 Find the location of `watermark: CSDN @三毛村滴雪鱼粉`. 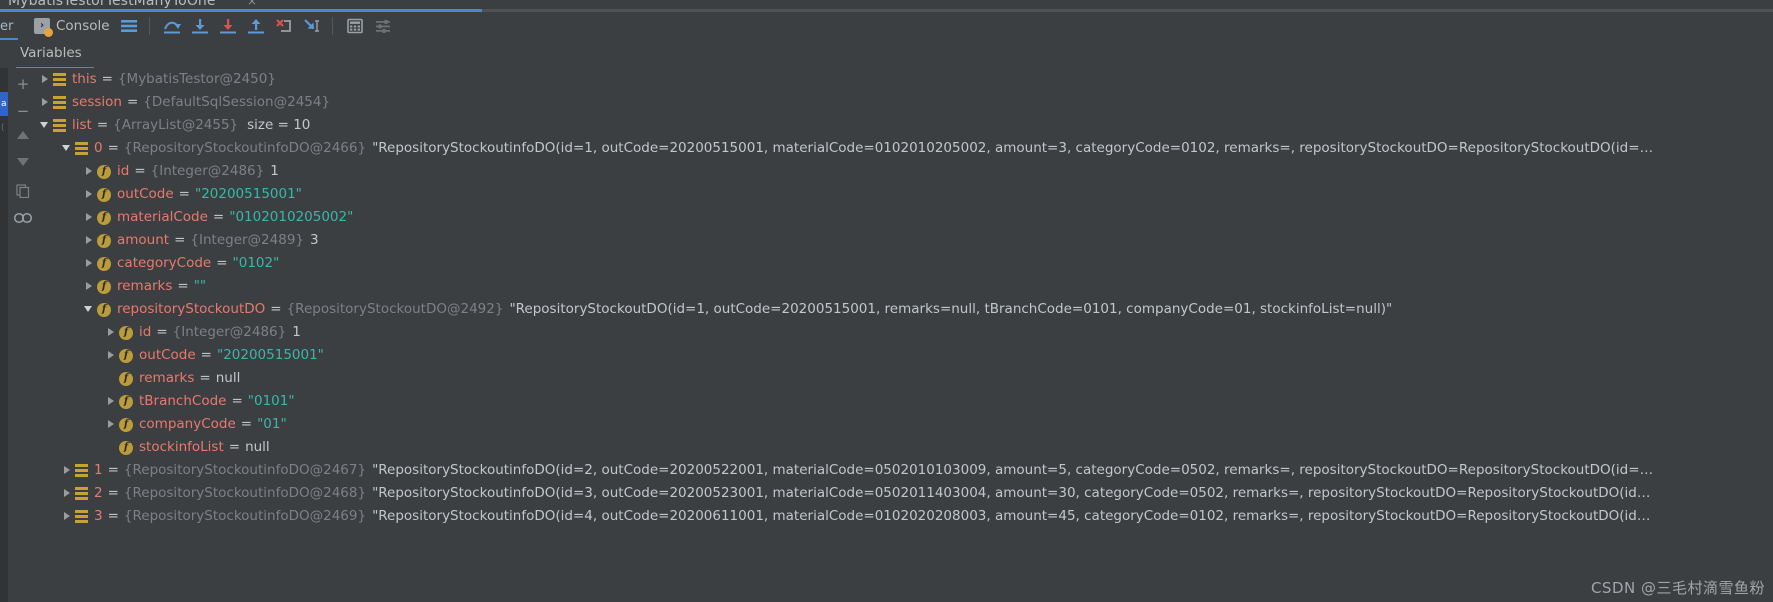

watermark: CSDN @三毛村滴雪鱼粉 is located at coordinates (1677, 588).